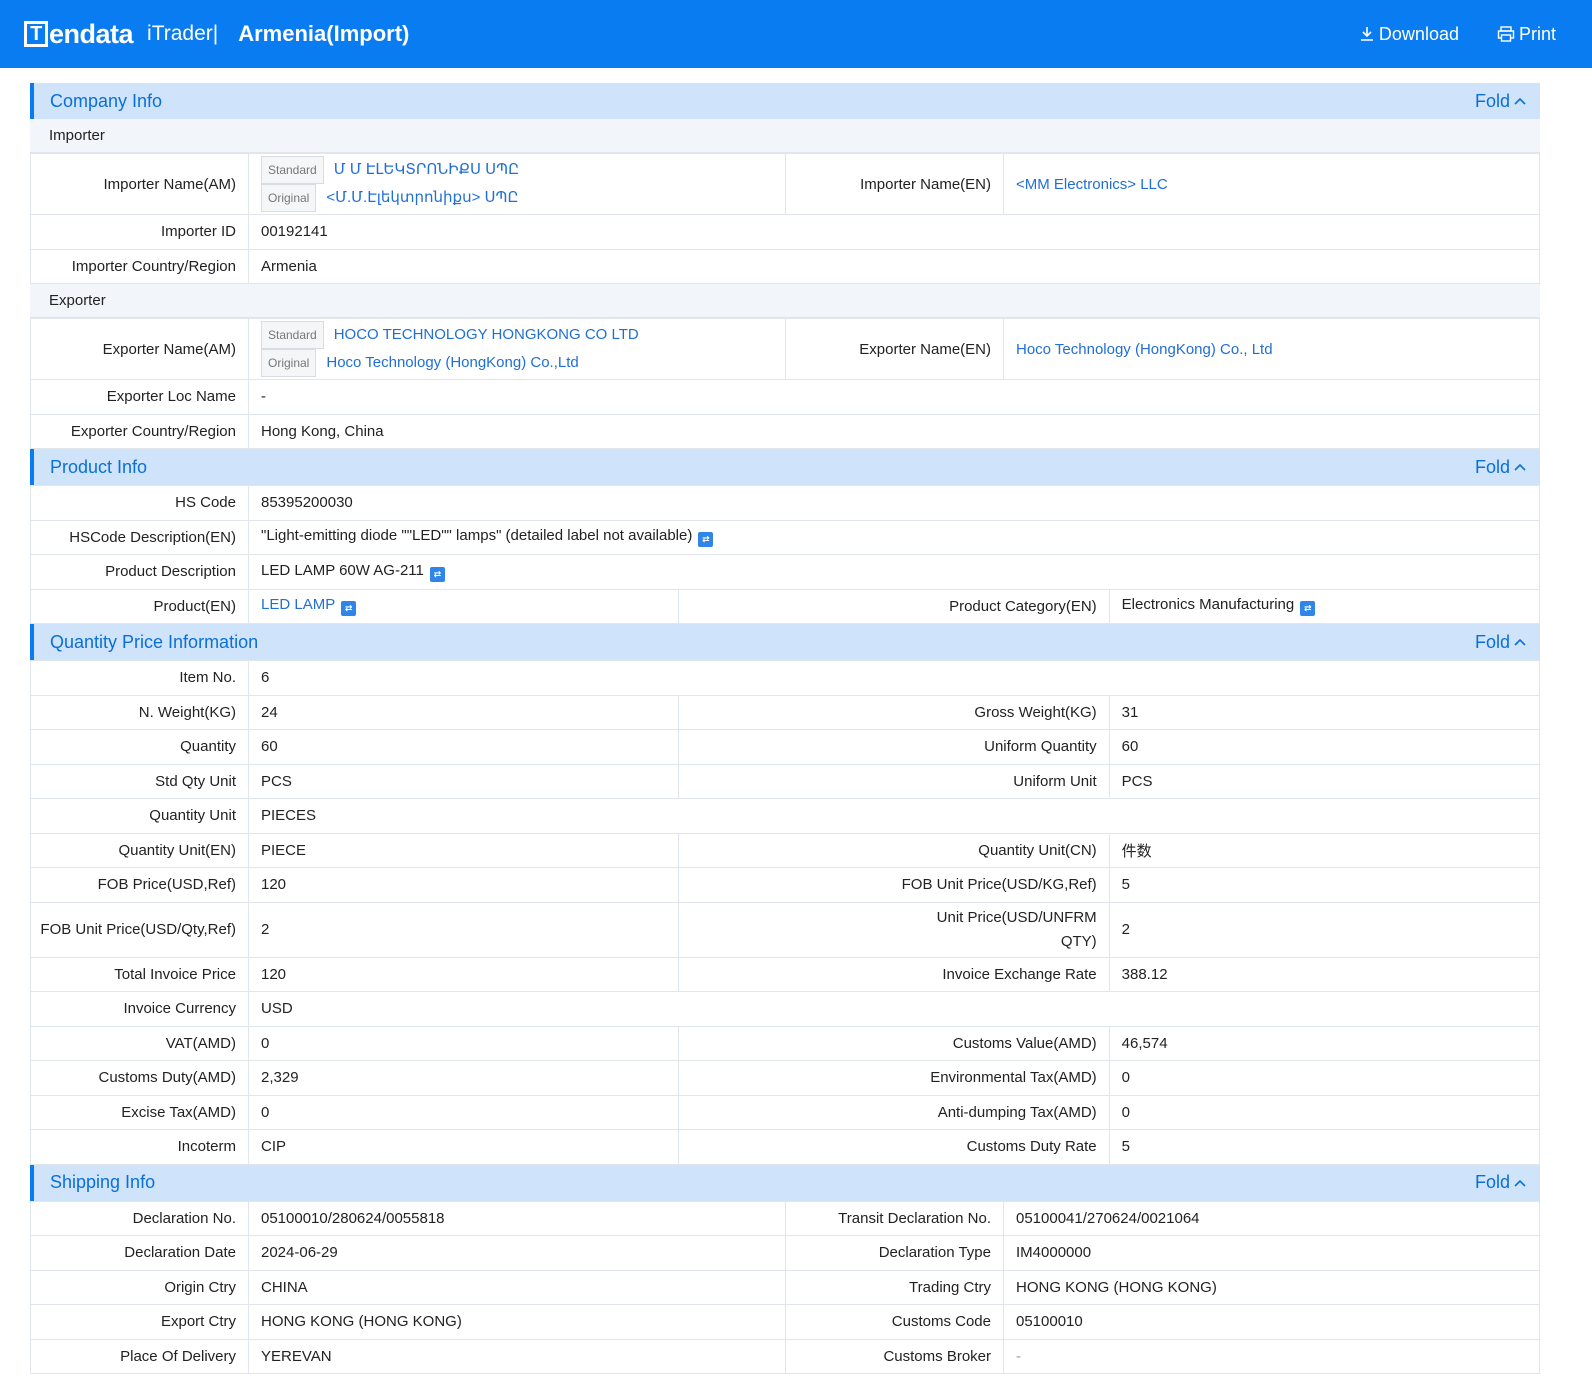 The height and width of the screenshot is (1386, 1592). What do you see at coordinates (894, 1356) in the screenshot?
I see `field-label: Customs Broker` at bounding box center [894, 1356].